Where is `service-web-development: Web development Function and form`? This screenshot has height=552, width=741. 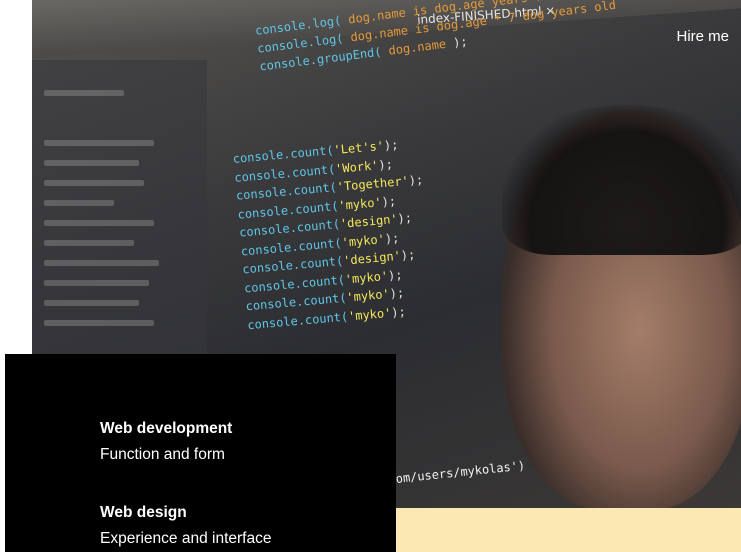 service-web-development: Web development Function and form is located at coordinates (166, 442).